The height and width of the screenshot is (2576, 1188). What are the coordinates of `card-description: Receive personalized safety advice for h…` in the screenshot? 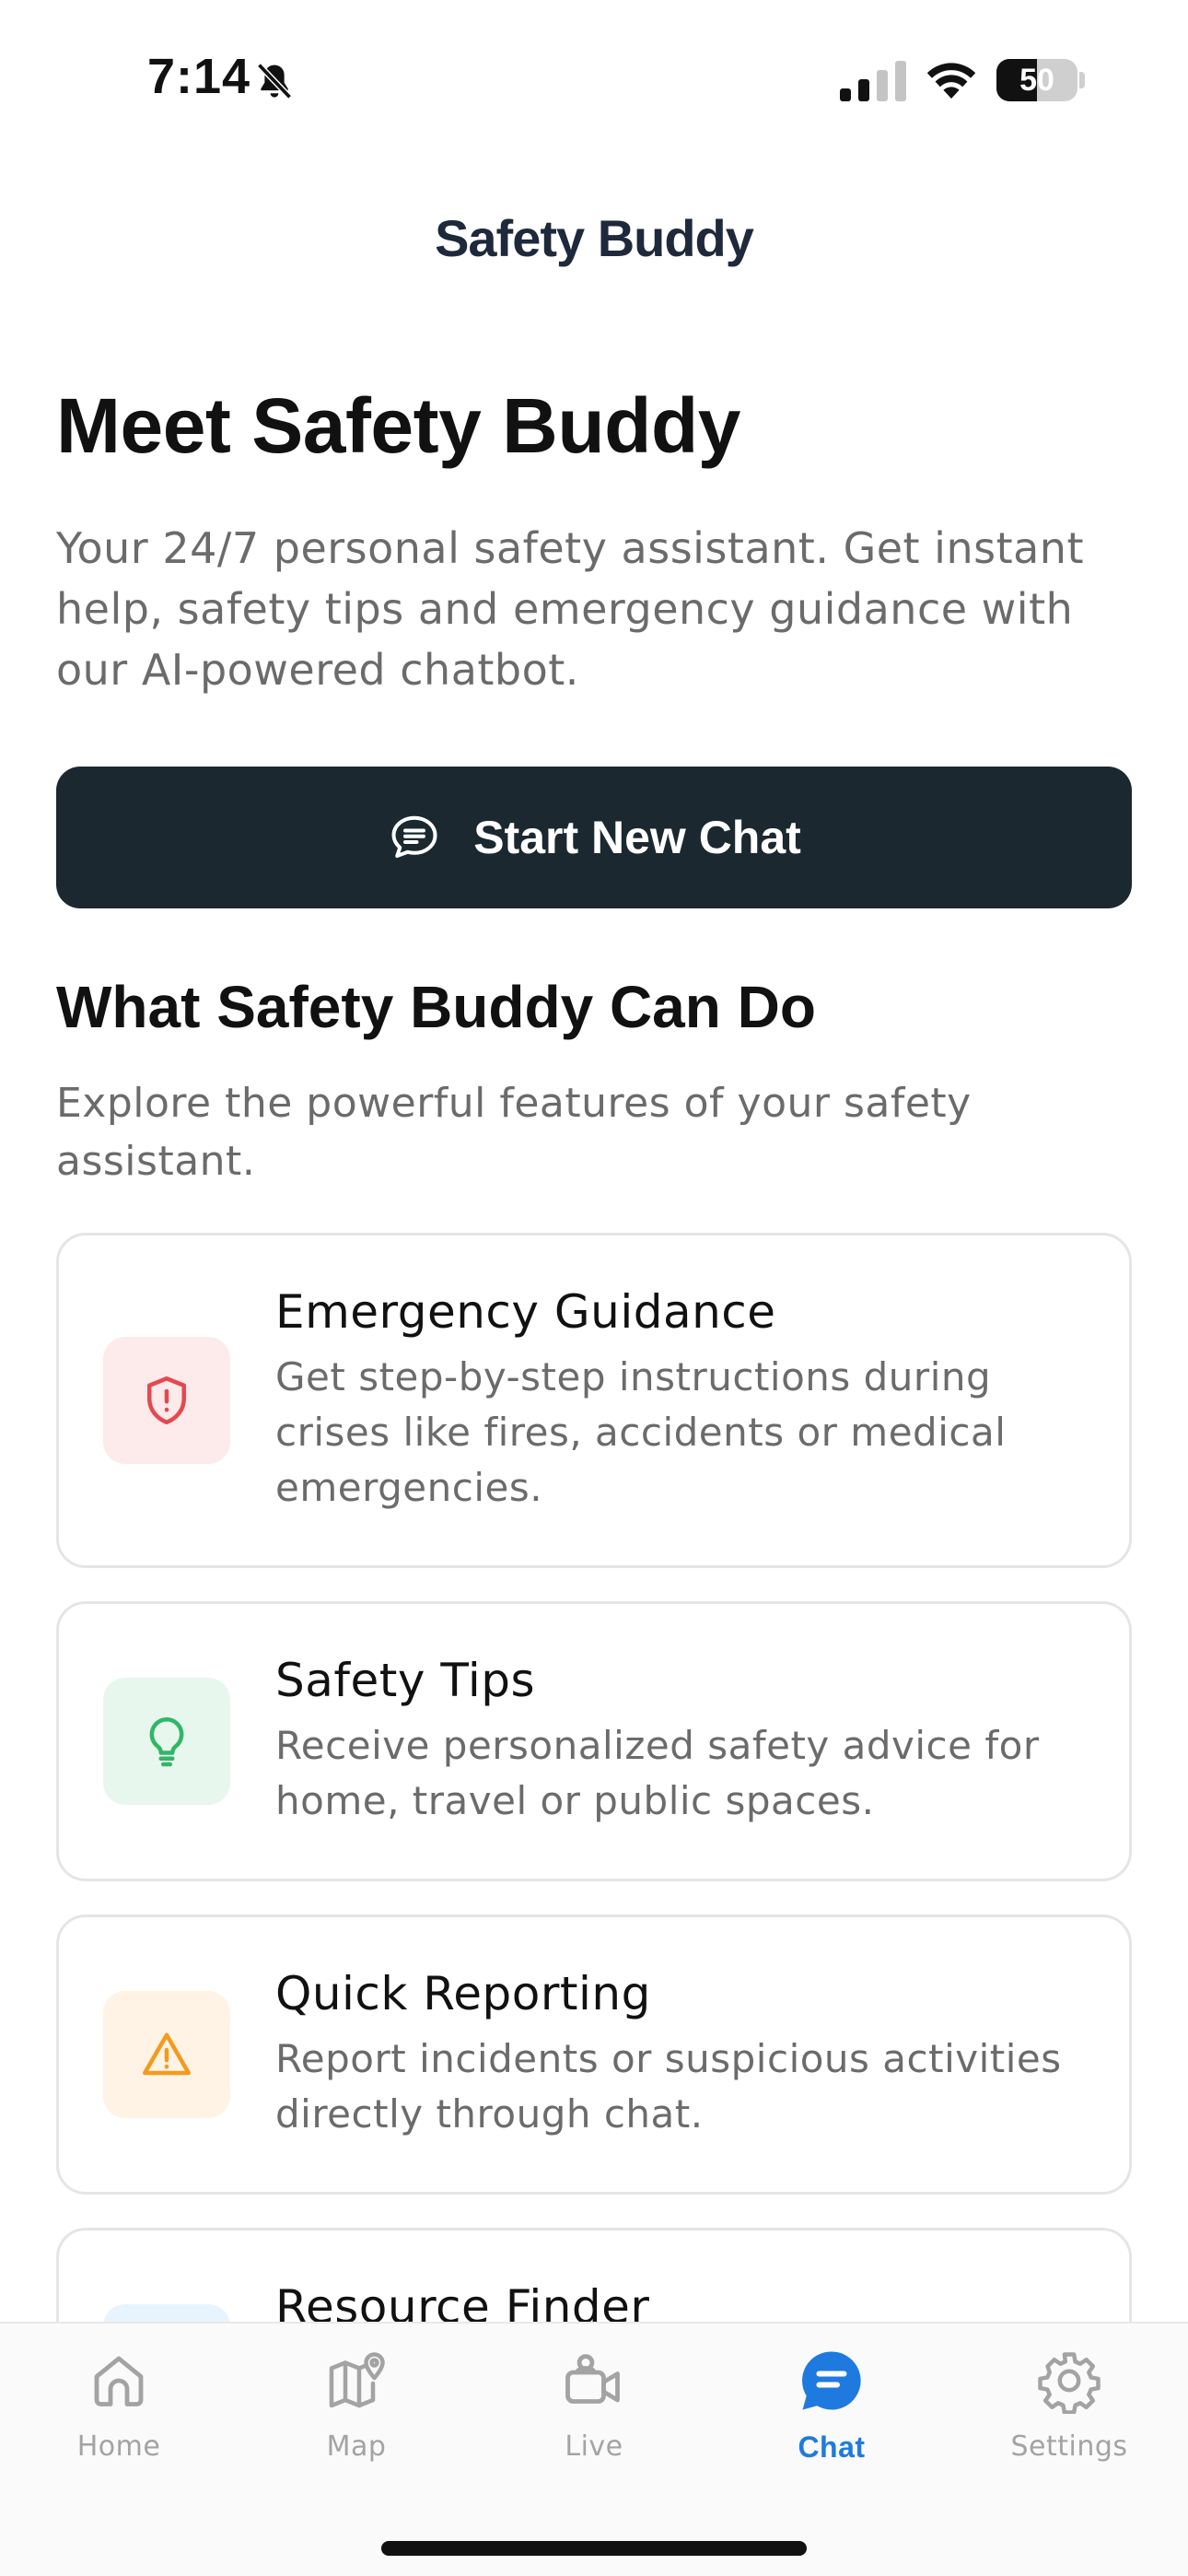 It's located at (657, 1773).